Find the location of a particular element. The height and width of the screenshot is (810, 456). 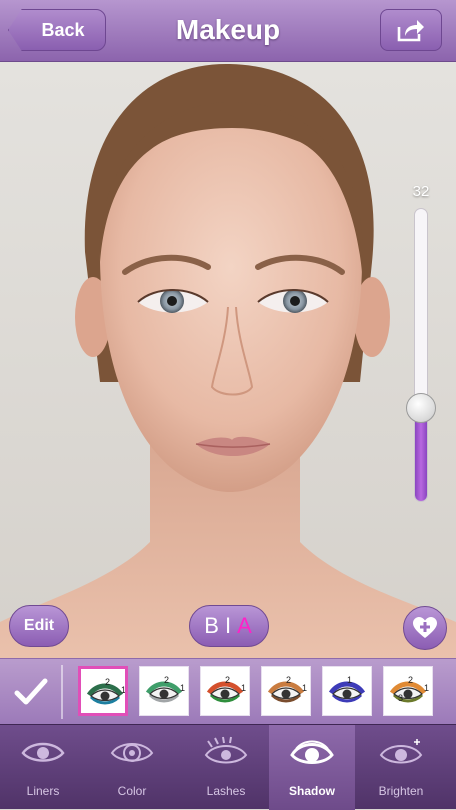

tab-liners: Liners is located at coordinates (43, 767).